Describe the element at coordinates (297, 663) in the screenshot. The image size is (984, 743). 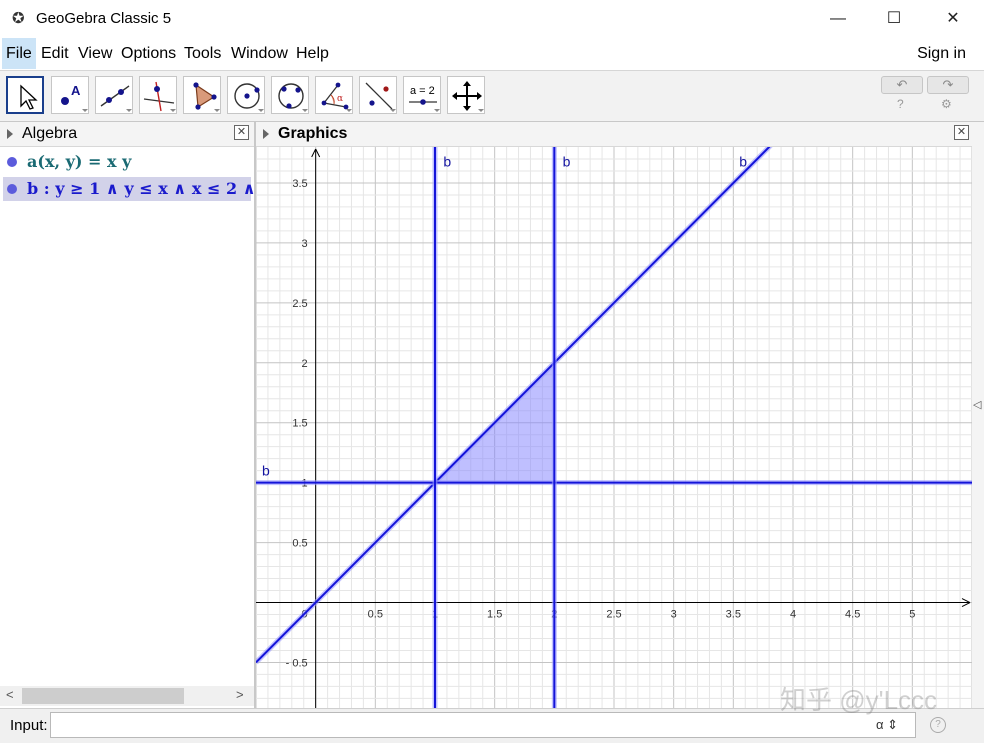
I see `y-tick-label: - 0.5` at that location.